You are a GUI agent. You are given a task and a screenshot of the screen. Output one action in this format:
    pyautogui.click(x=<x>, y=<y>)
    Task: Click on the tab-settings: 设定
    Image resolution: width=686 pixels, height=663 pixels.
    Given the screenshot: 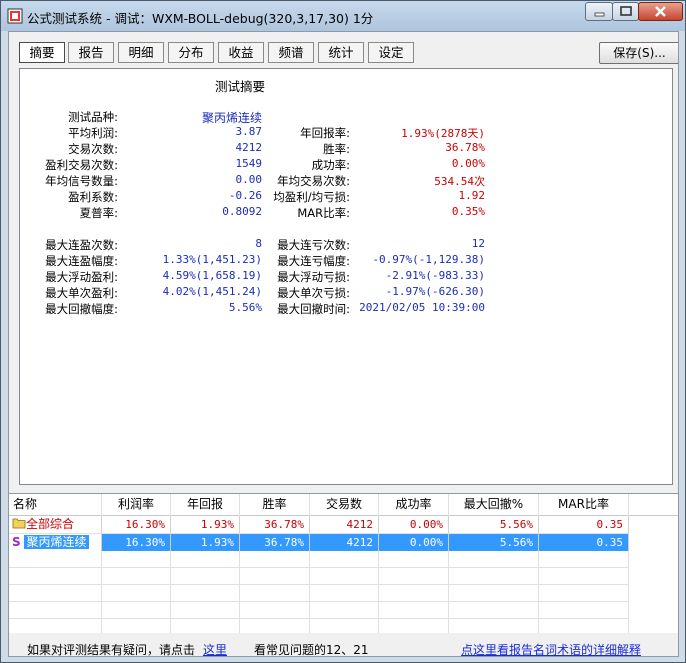 What is the action you would take?
    pyautogui.click(x=391, y=52)
    